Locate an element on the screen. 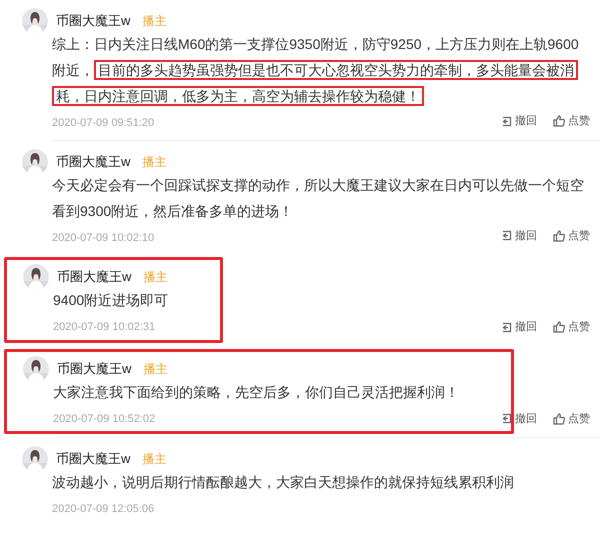 Image resolution: width=600 pixels, height=557 pixels. comment-text: 9400附近进场即可 is located at coordinates (111, 300).